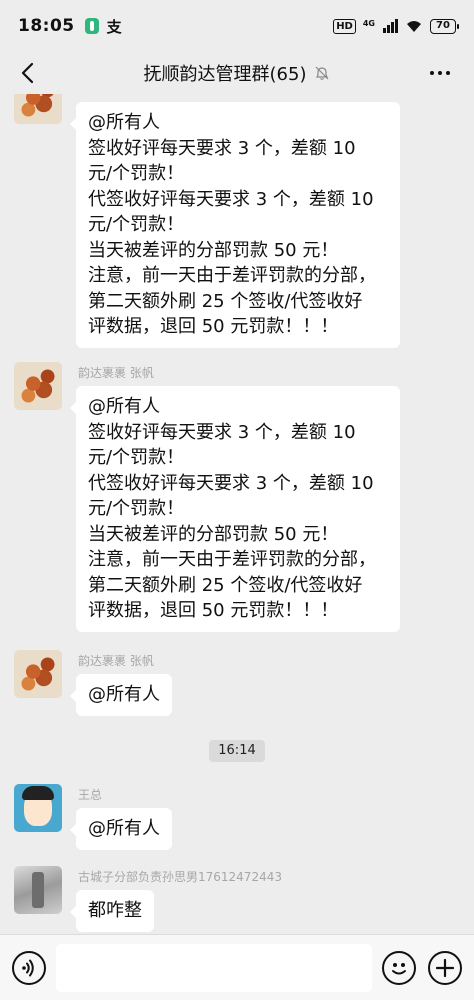  Describe the element at coordinates (237, 26) in the screenshot. I see `status-bar: 18:05 支 HD 4G 70` at that location.